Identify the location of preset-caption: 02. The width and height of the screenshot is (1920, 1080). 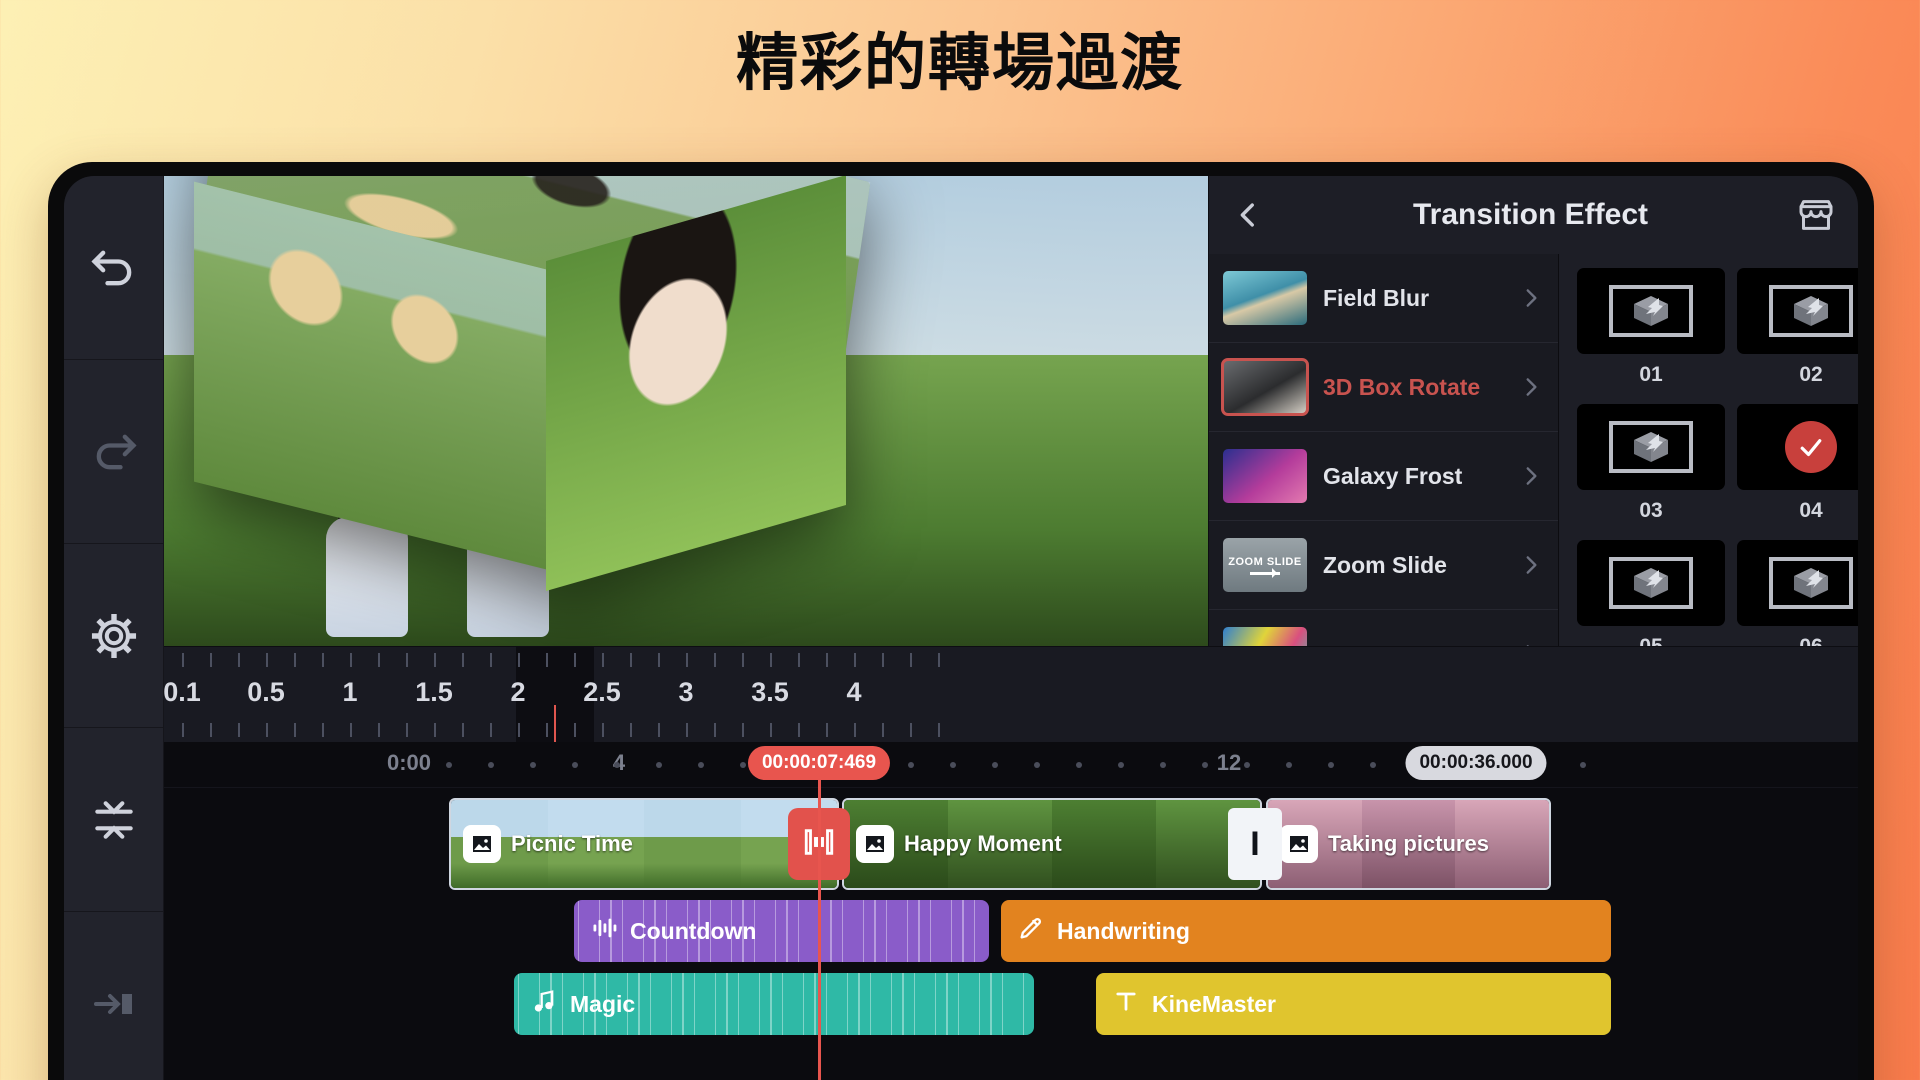
(1811, 374).